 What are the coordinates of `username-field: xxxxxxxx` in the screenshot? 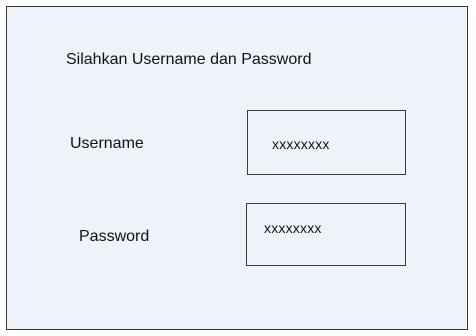 It's located at (326, 142).